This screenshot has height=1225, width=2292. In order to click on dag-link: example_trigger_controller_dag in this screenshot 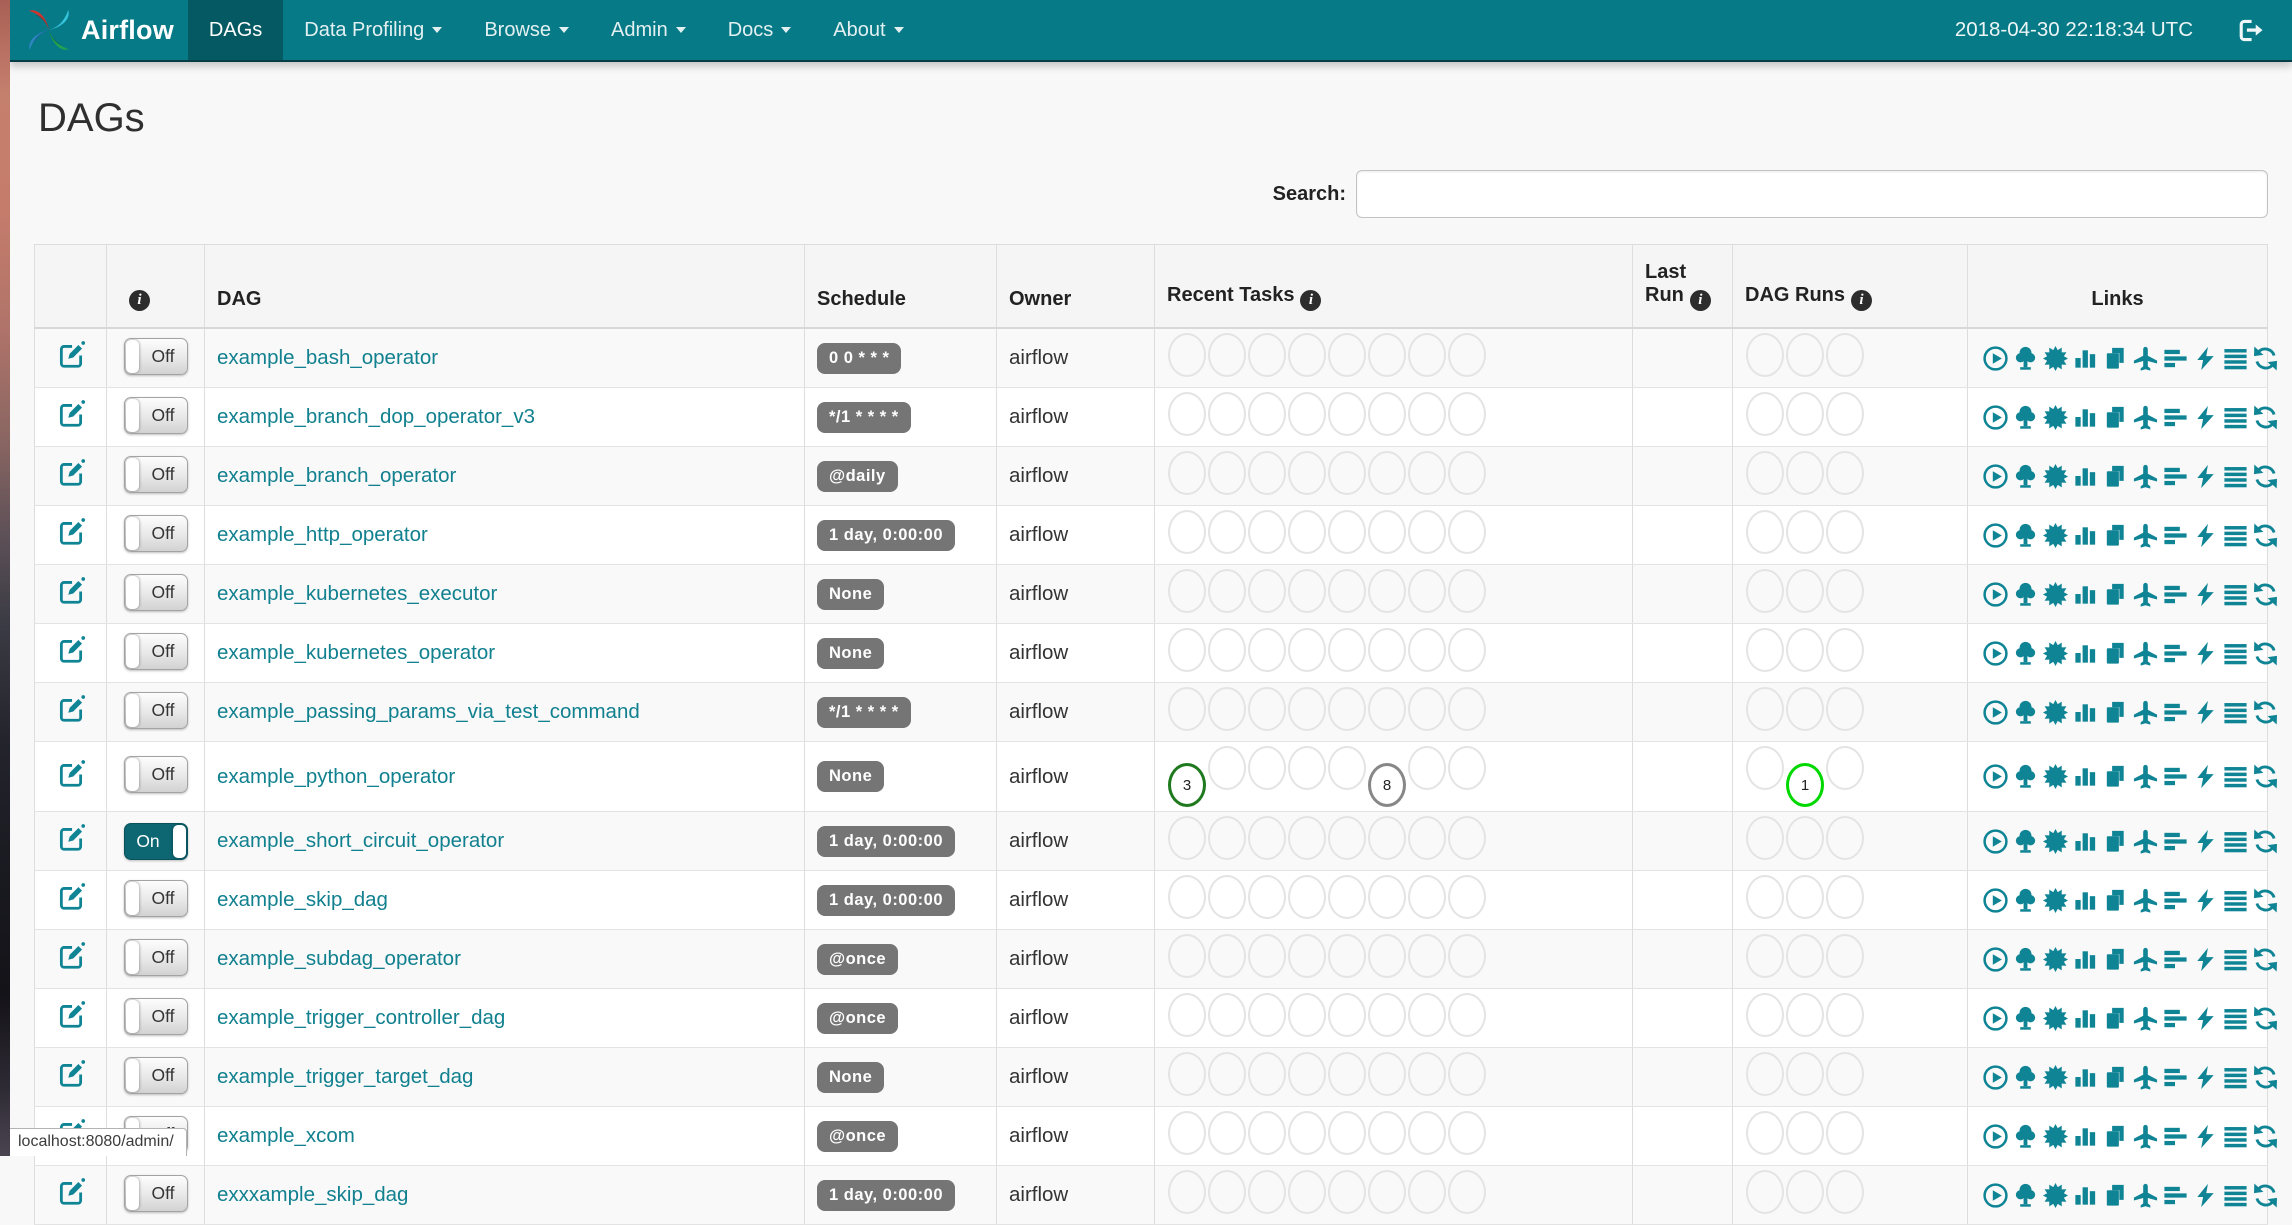, I will do `click(361, 1017)`.